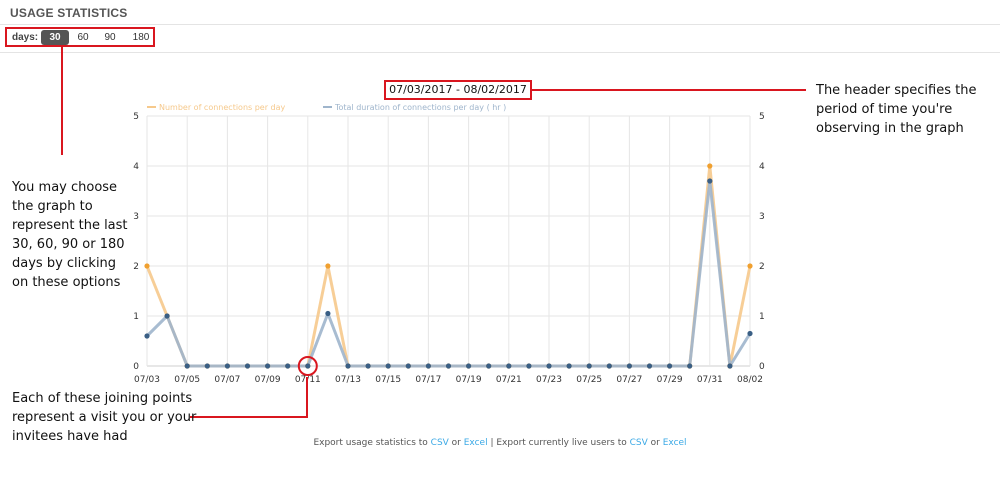 The width and height of the screenshot is (1000, 484). Describe the element at coordinates (762, 367) in the screenshot. I see `y-tick-label-right: 0` at that location.